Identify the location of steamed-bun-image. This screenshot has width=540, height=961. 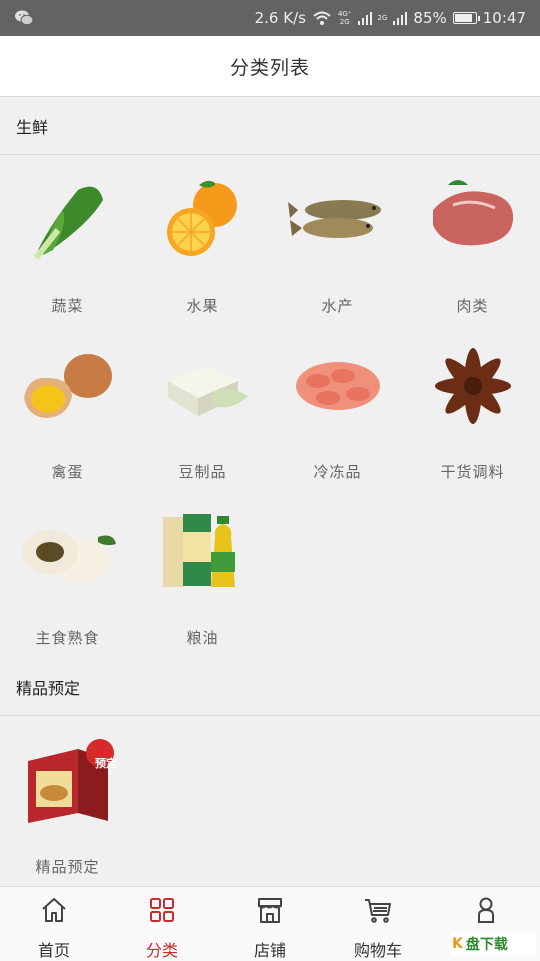
(69, 556).